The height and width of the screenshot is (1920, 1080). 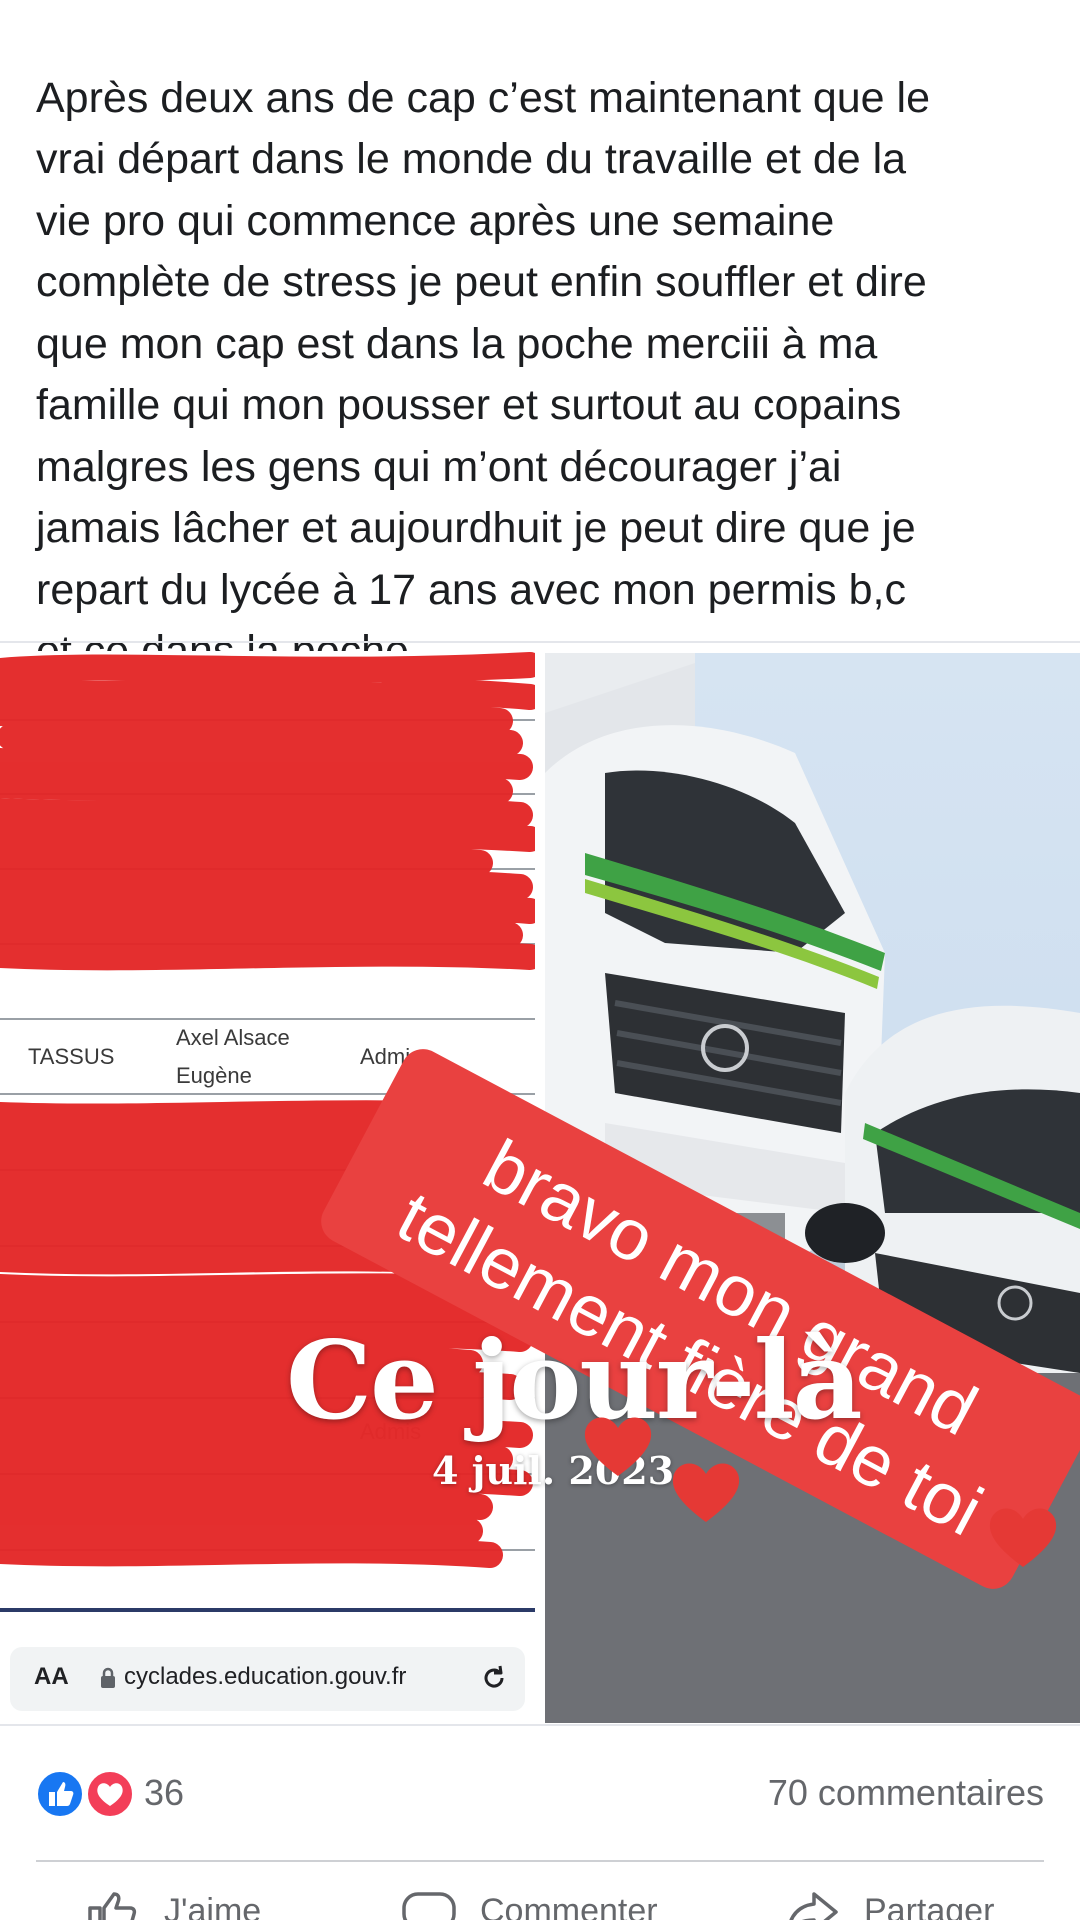 I want to click on like-button: J'aime, so click(x=194, y=1905).